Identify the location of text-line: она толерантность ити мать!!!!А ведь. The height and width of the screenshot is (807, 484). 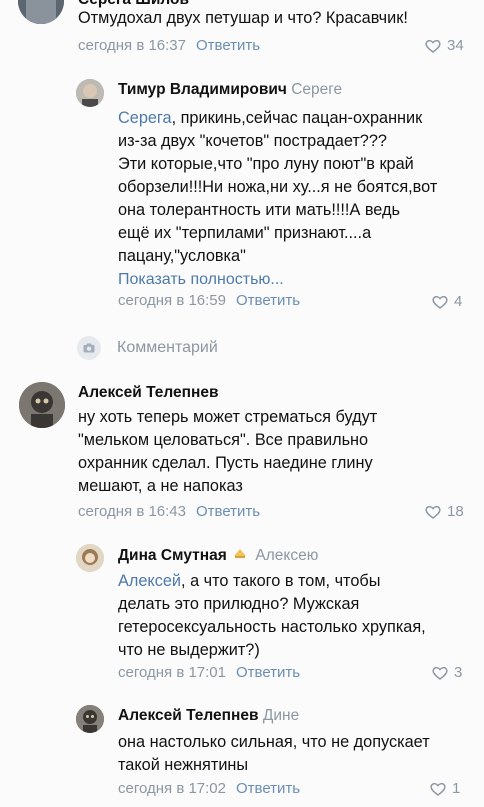
(259, 210).